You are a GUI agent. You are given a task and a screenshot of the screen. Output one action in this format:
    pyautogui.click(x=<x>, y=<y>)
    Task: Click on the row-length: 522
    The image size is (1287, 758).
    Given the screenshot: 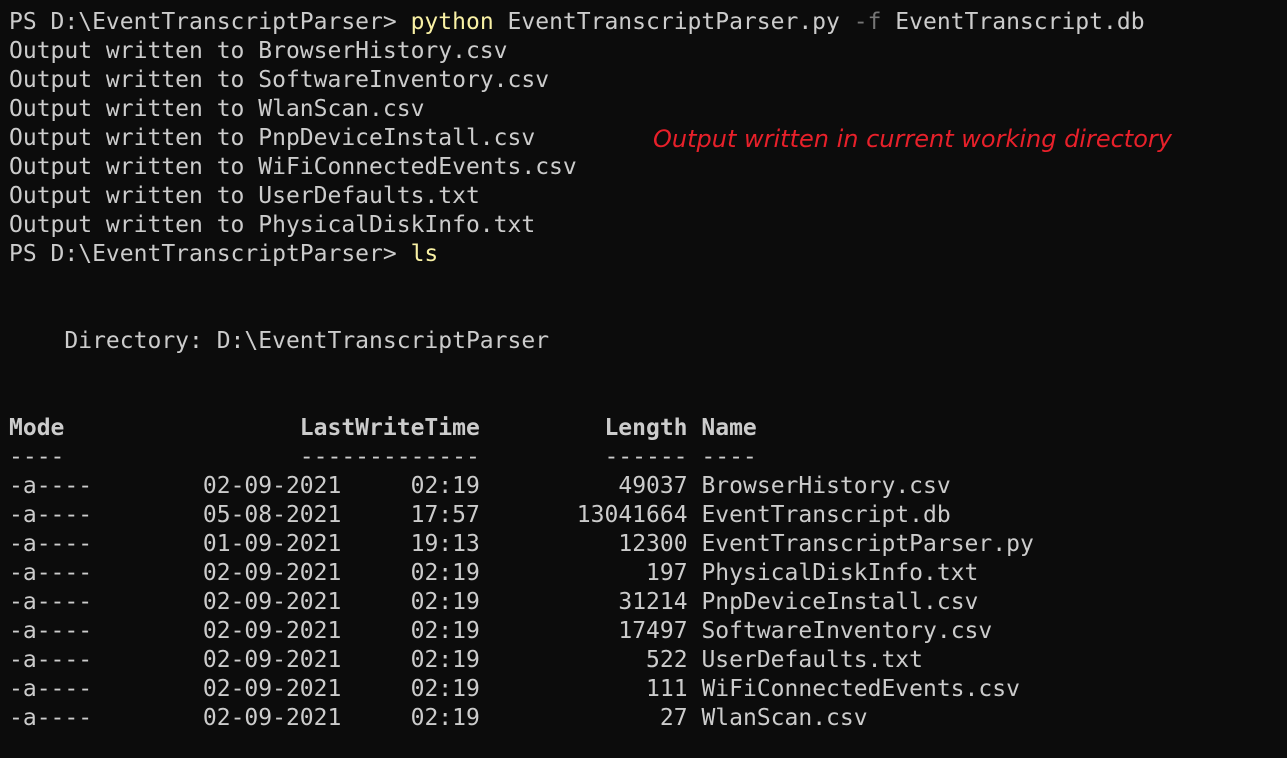 What is the action you would take?
    pyautogui.click(x=667, y=660)
    